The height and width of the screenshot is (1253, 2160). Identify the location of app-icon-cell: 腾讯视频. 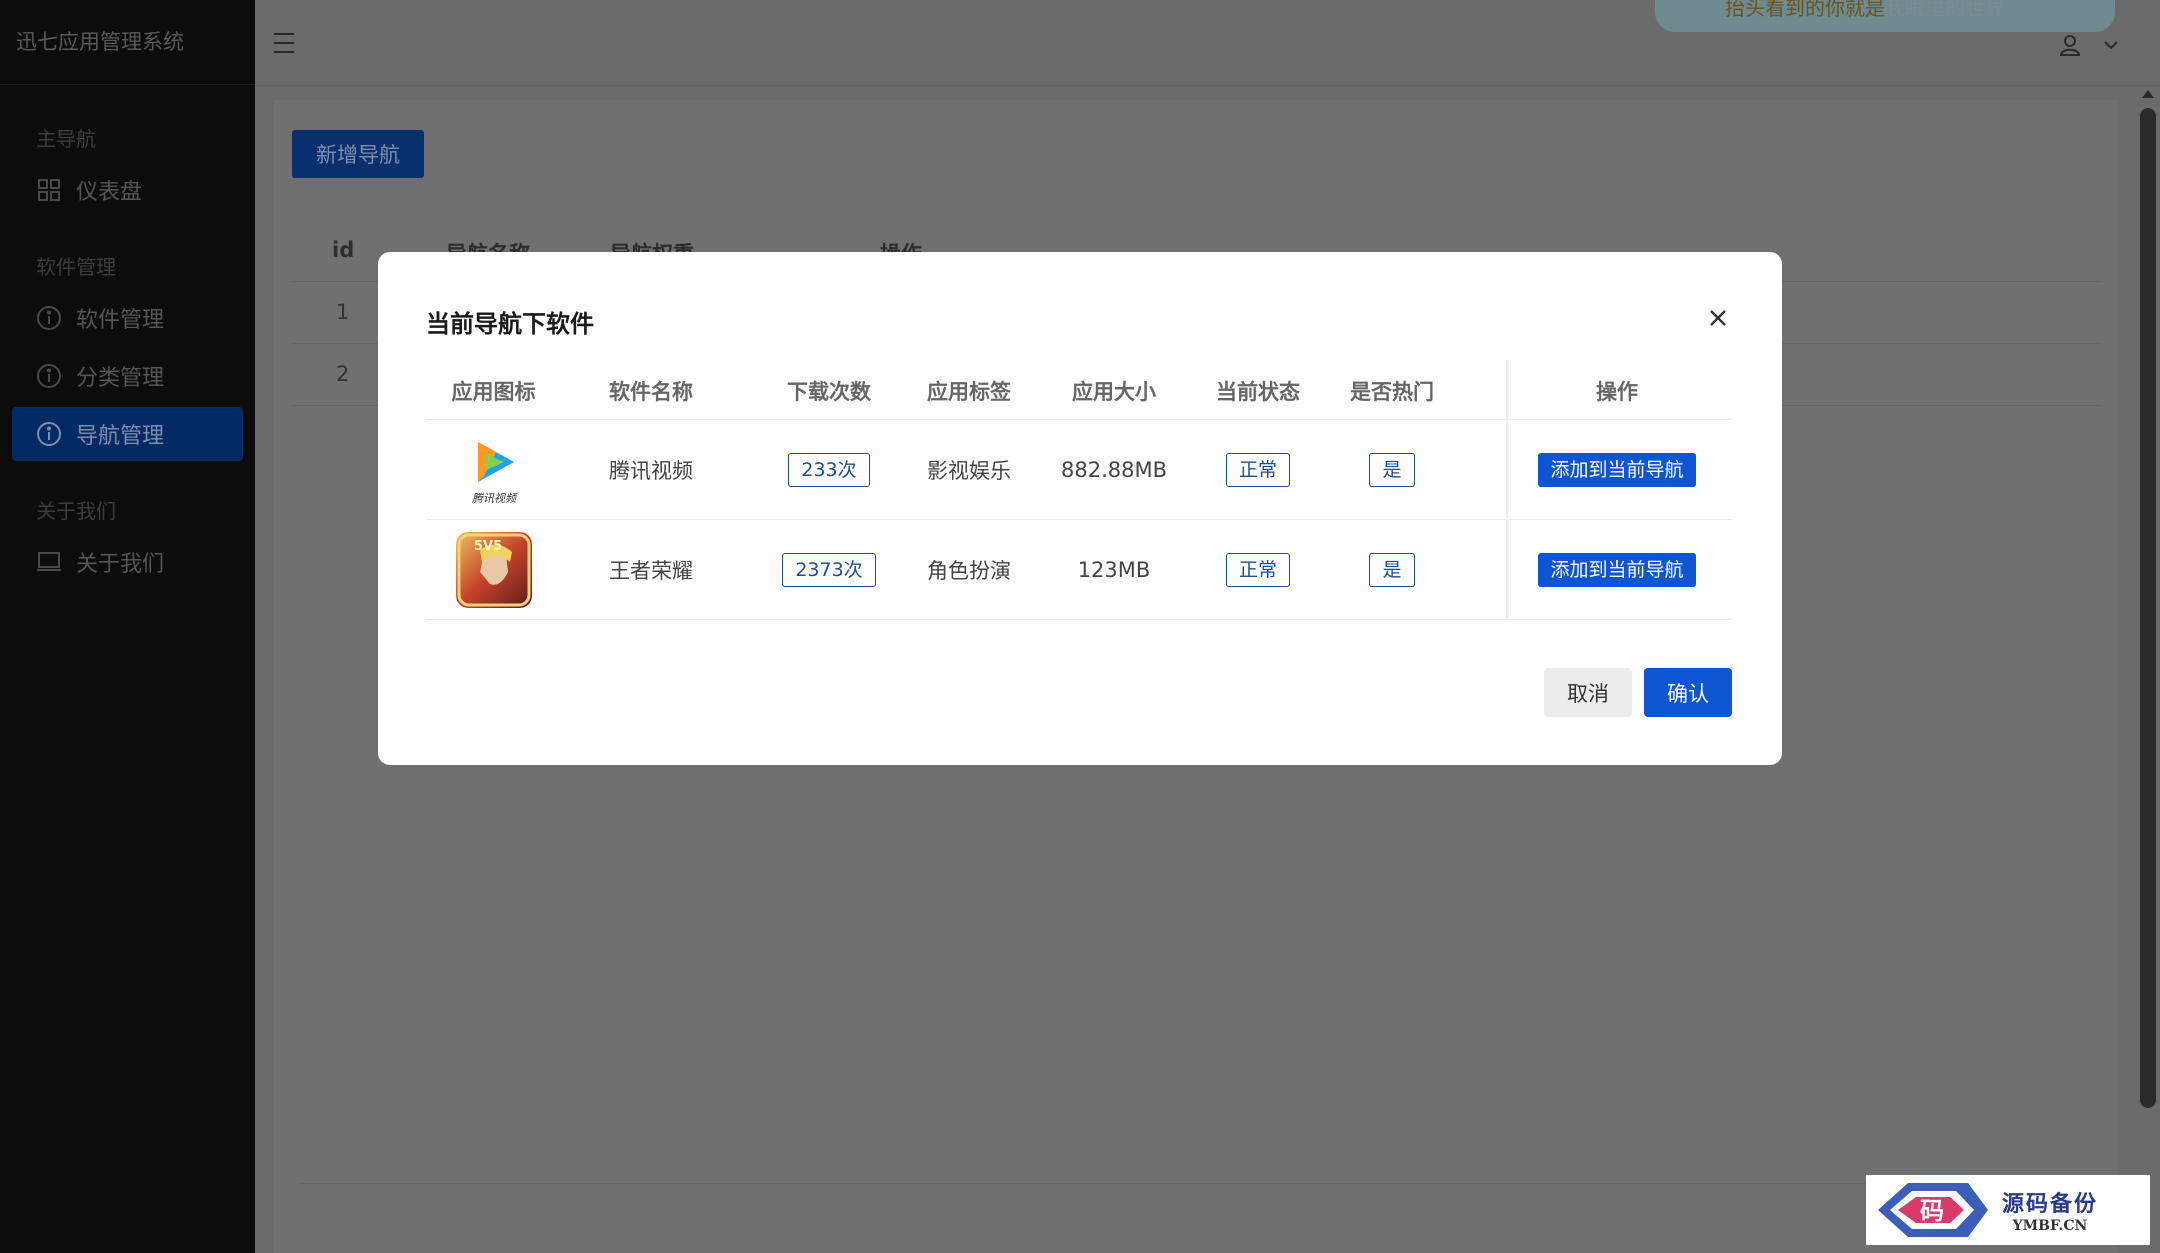
(493, 469).